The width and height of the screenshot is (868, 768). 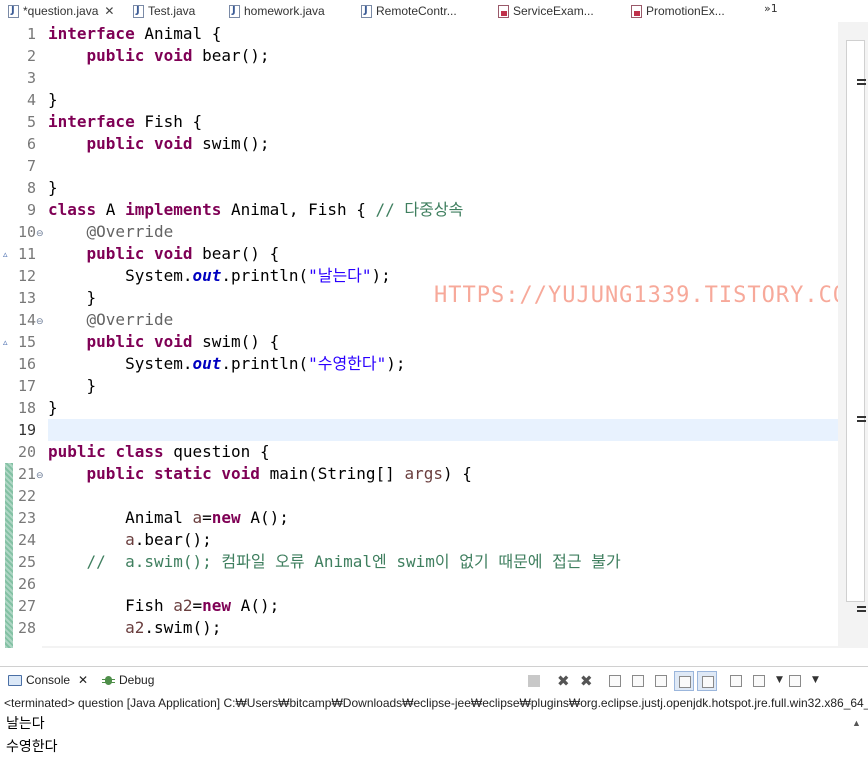 I want to click on tab-debug: Debug, so click(x=128, y=680).